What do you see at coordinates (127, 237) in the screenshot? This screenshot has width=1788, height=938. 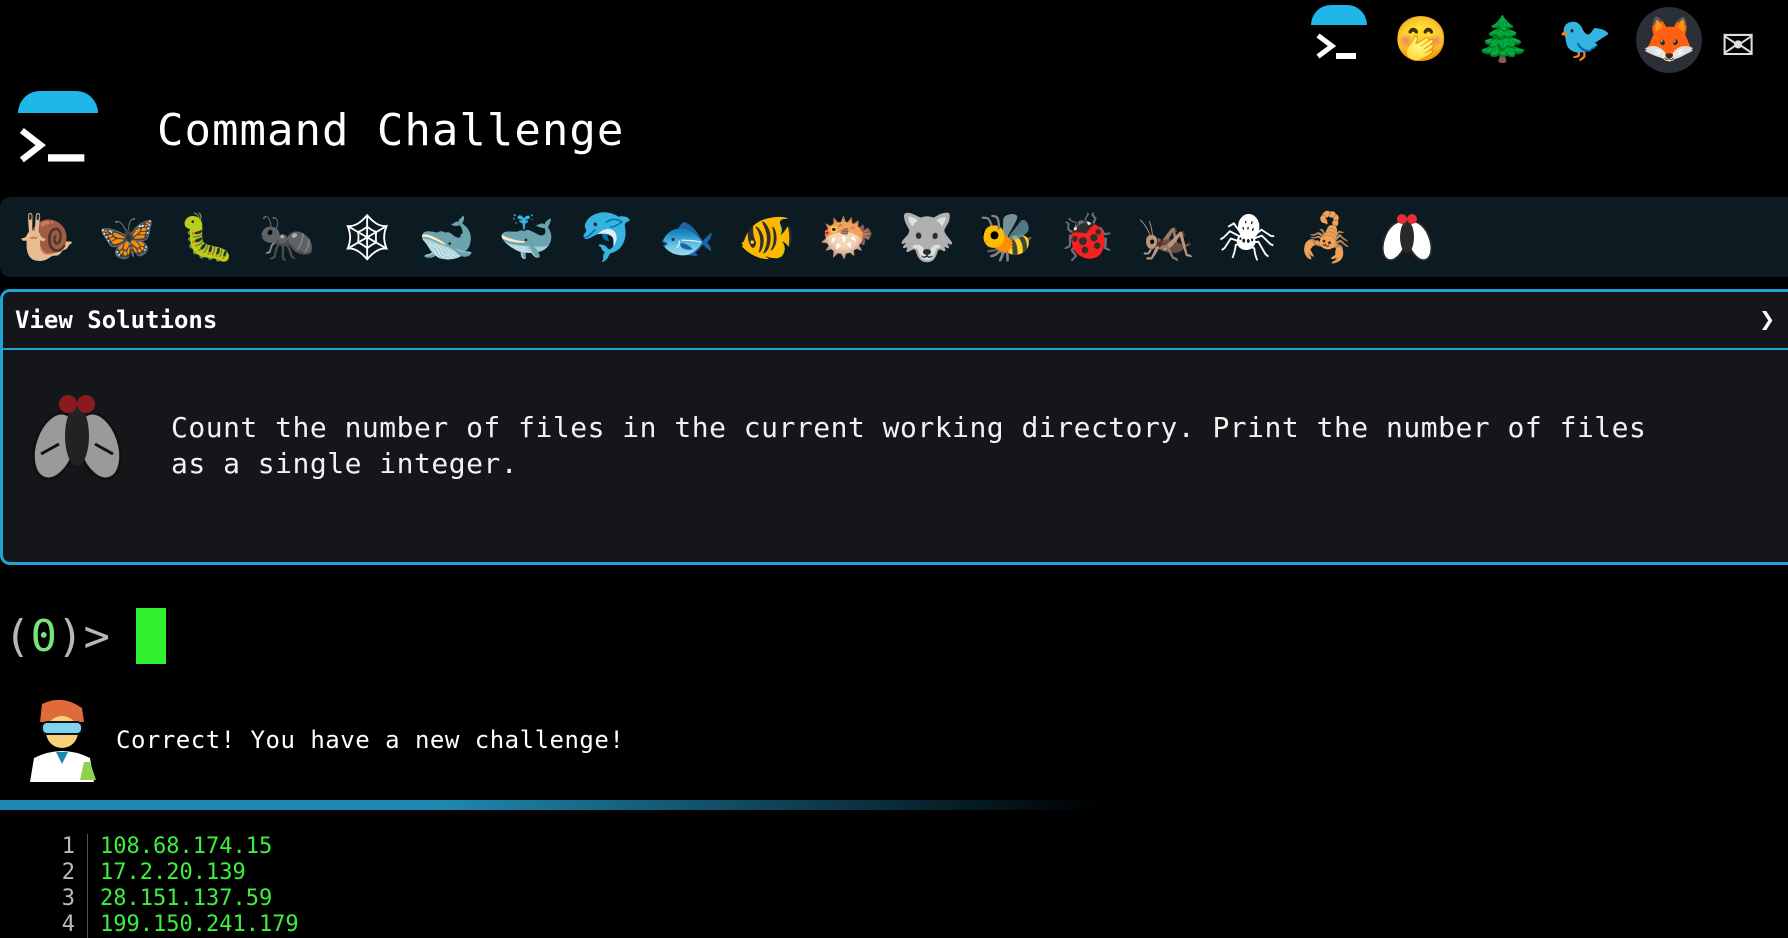 I see `butterfly-icon: 🦋` at bounding box center [127, 237].